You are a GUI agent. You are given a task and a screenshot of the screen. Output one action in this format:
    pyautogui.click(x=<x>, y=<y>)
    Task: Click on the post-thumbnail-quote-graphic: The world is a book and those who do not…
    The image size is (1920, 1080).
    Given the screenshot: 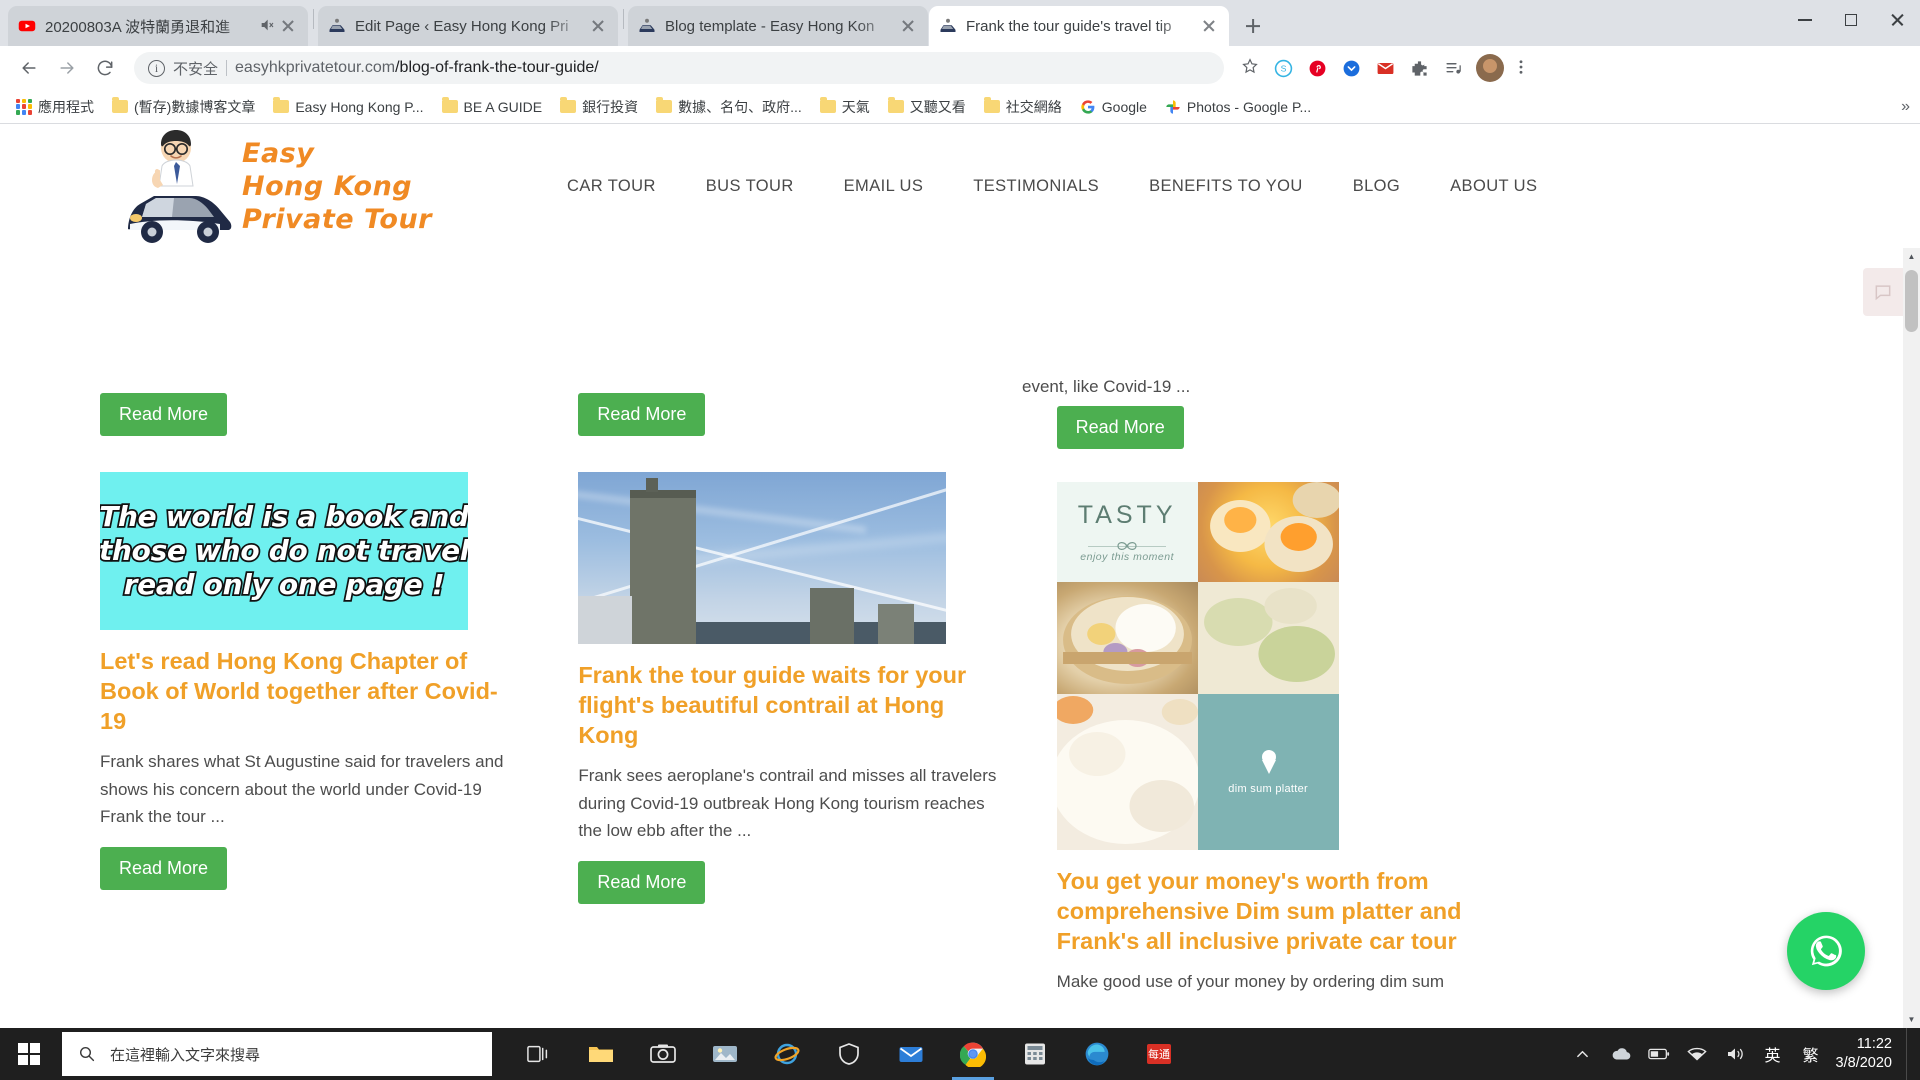 What is the action you would take?
    pyautogui.click(x=284, y=551)
    